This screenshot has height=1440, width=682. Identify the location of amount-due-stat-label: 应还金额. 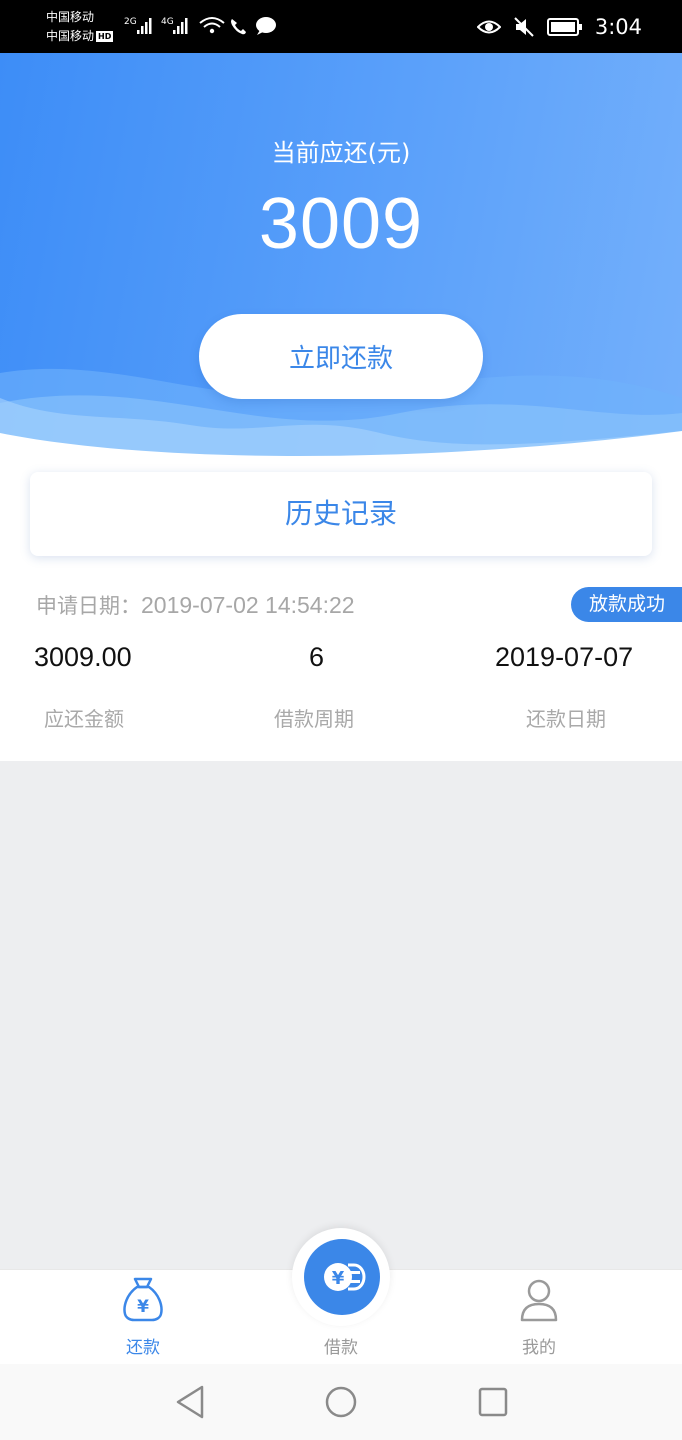
(84, 719).